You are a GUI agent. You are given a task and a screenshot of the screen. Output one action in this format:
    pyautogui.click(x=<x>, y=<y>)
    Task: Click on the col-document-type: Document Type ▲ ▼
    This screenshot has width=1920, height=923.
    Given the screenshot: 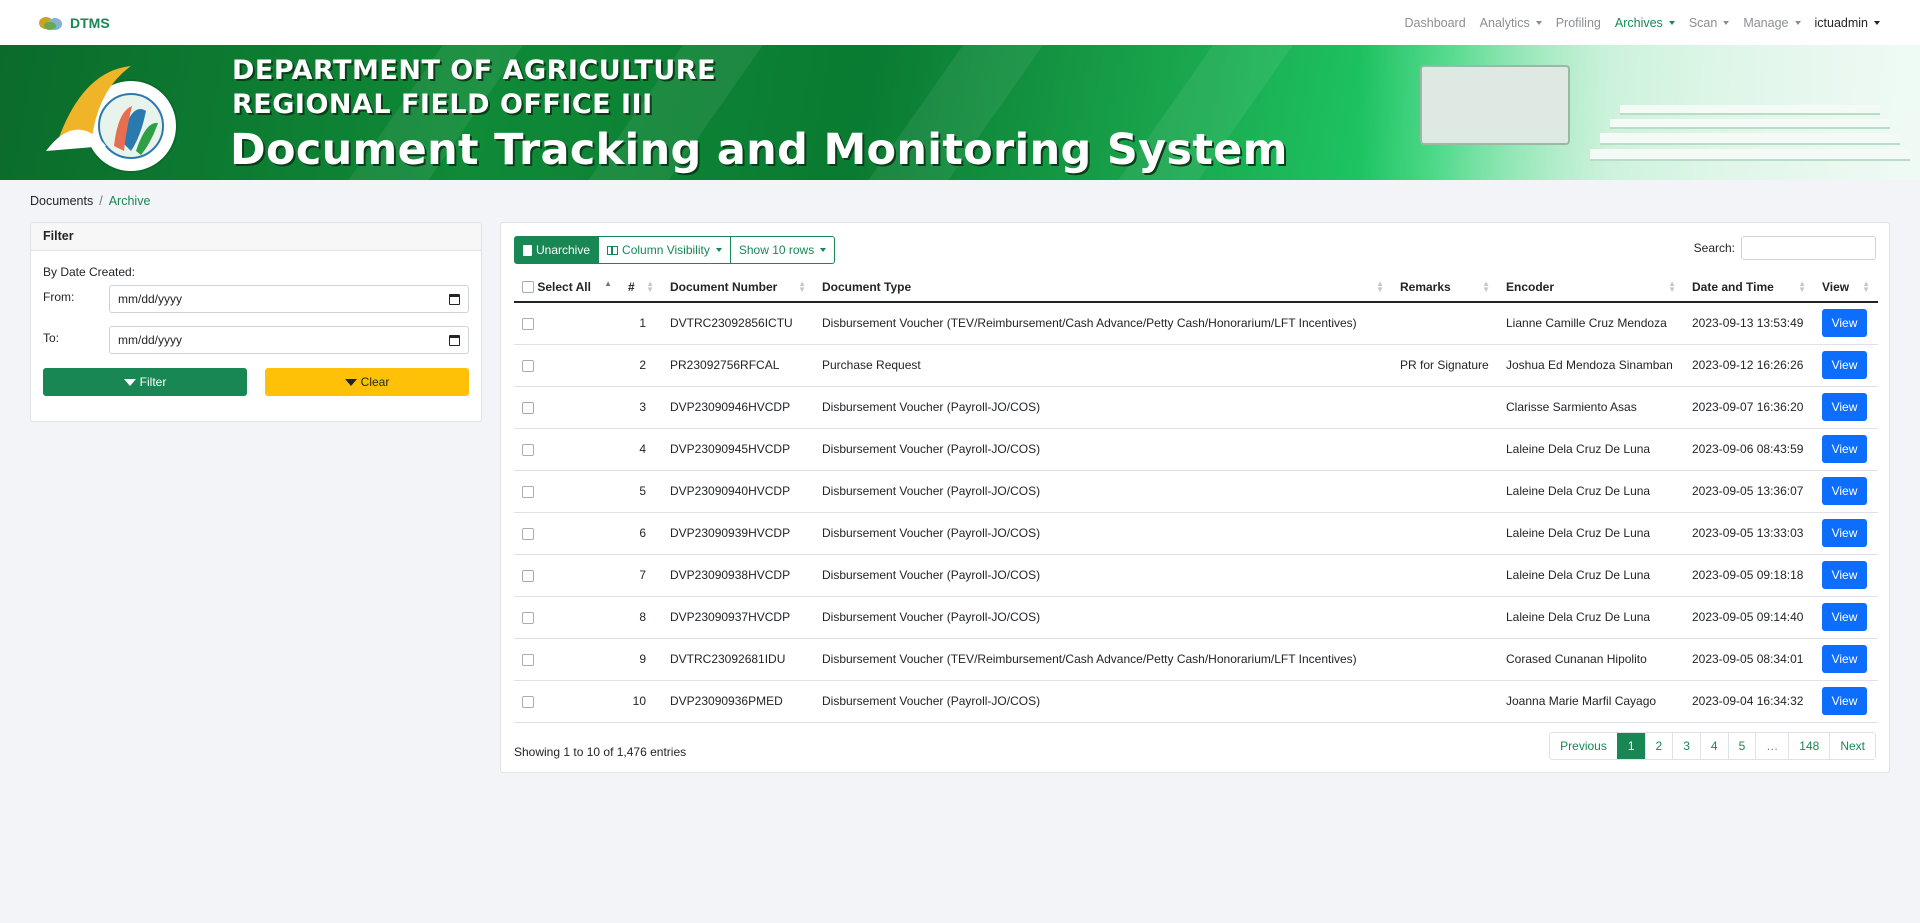 What is the action you would take?
    pyautogui.click(x=1103, y=287)
    